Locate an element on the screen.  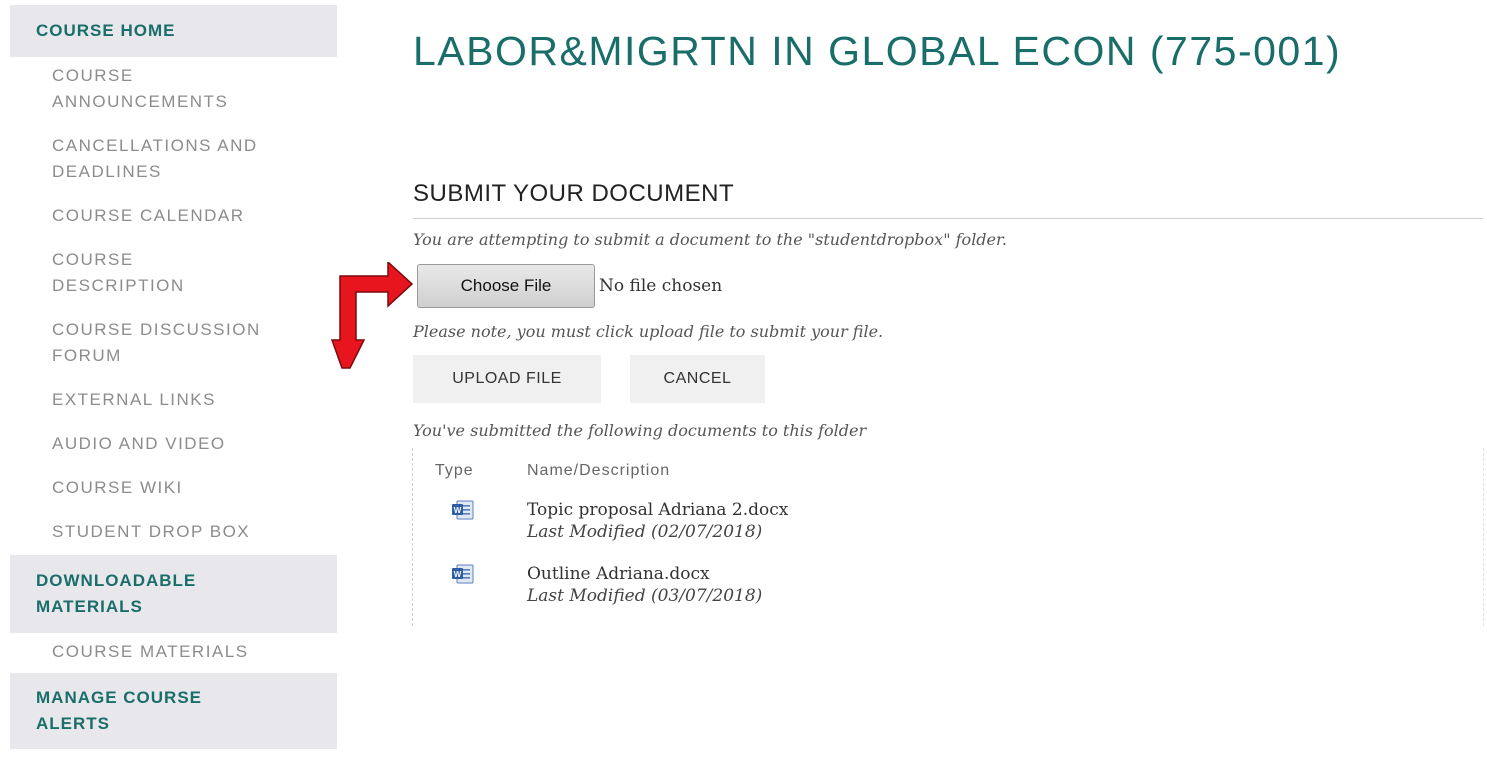
sidebar-item-audio-and-video: AUDIO AND VIDEO is located at coordinates (173, 444).